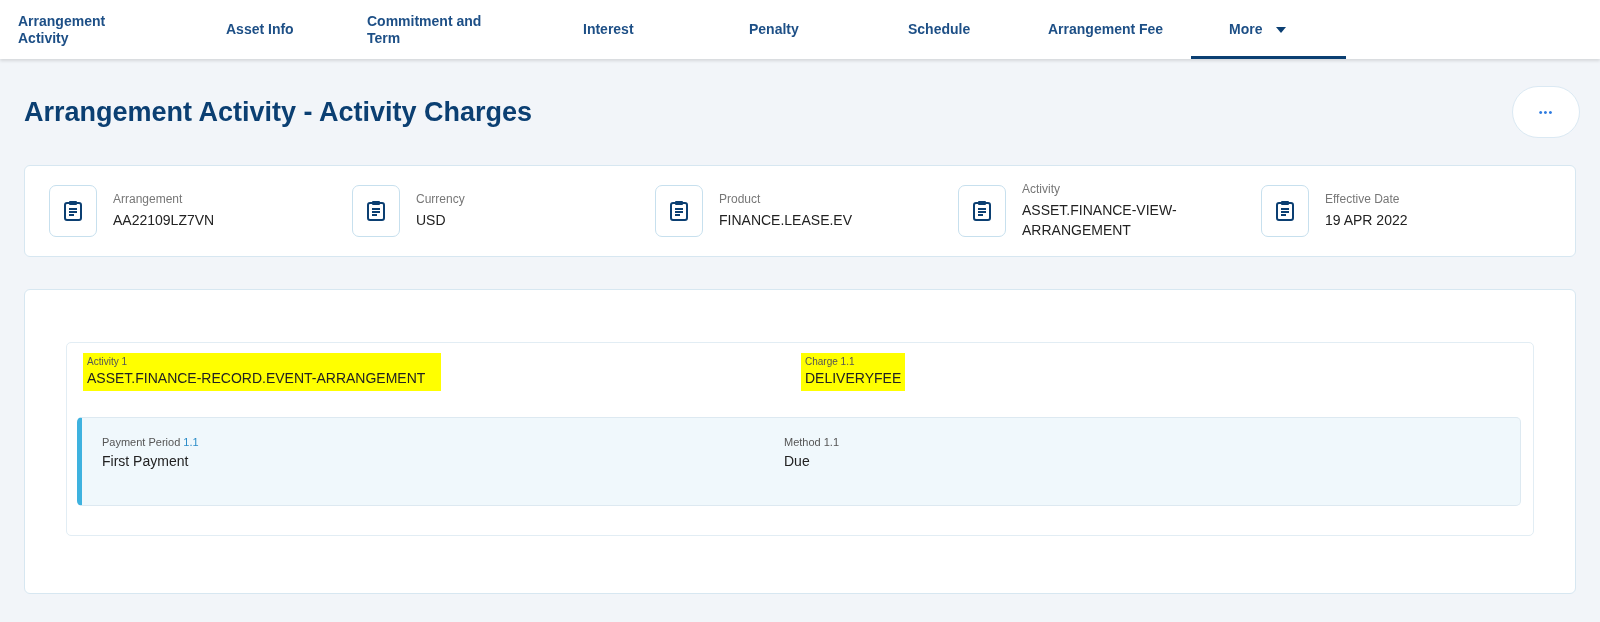  Describe the element at coordinates (978, 29) in the screenshot. I see `nav-tab: Schedule` at that location.